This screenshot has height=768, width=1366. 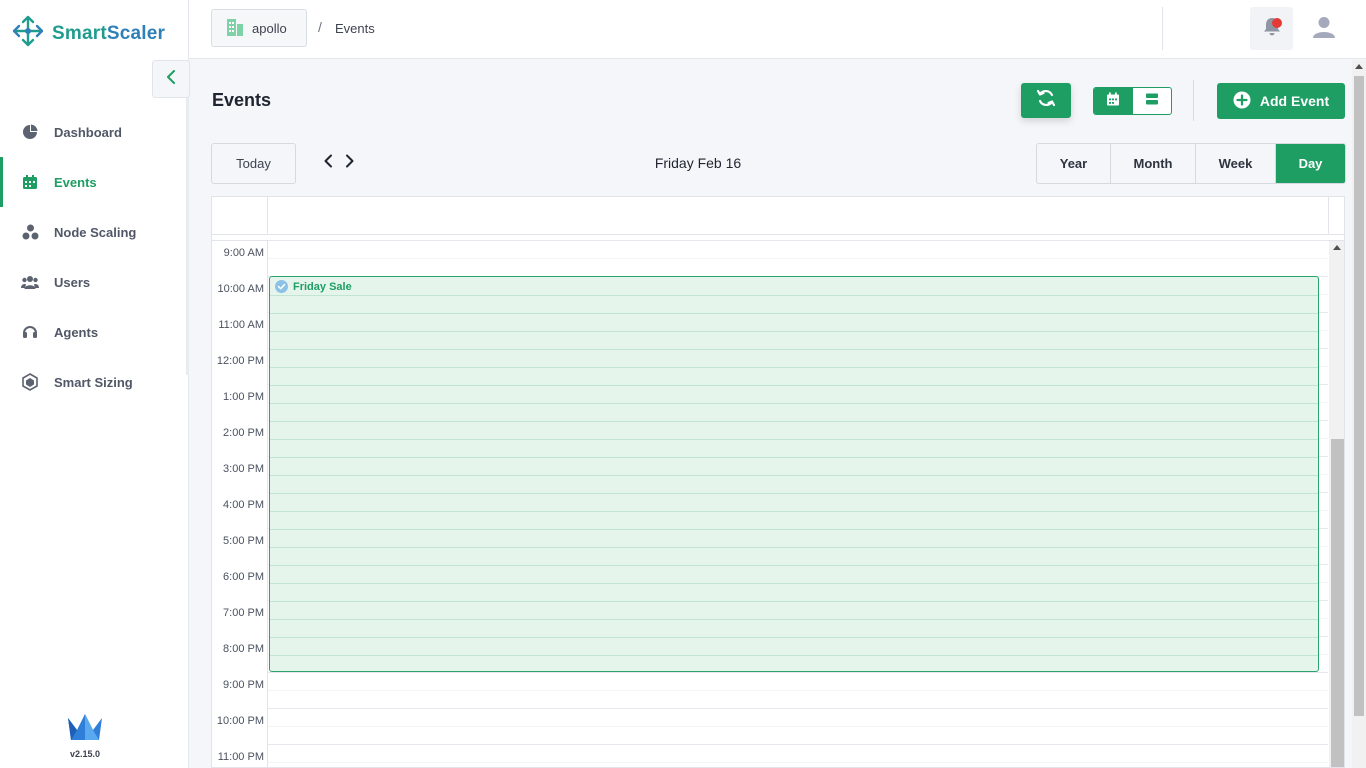 I want to click on sidebar-item-label: Node Scaling, so click(x=95, y=232).